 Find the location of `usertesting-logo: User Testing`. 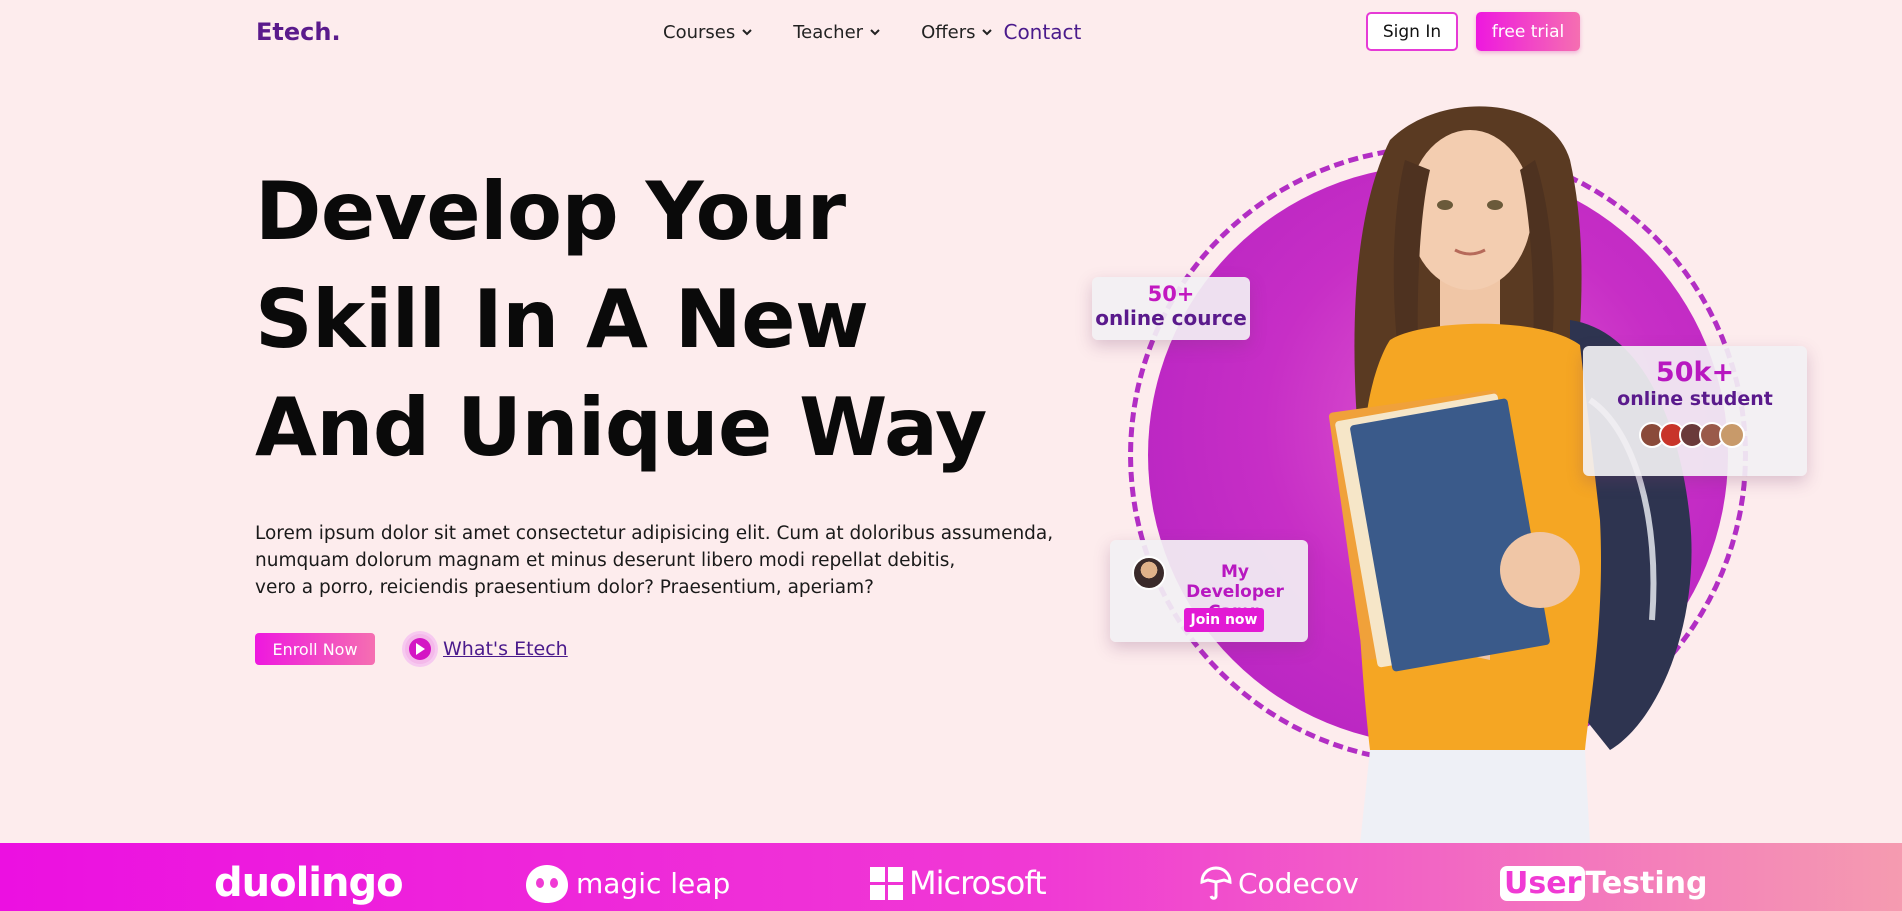

usertesting-logo: User Testing is located at coordinates (1604, 883).